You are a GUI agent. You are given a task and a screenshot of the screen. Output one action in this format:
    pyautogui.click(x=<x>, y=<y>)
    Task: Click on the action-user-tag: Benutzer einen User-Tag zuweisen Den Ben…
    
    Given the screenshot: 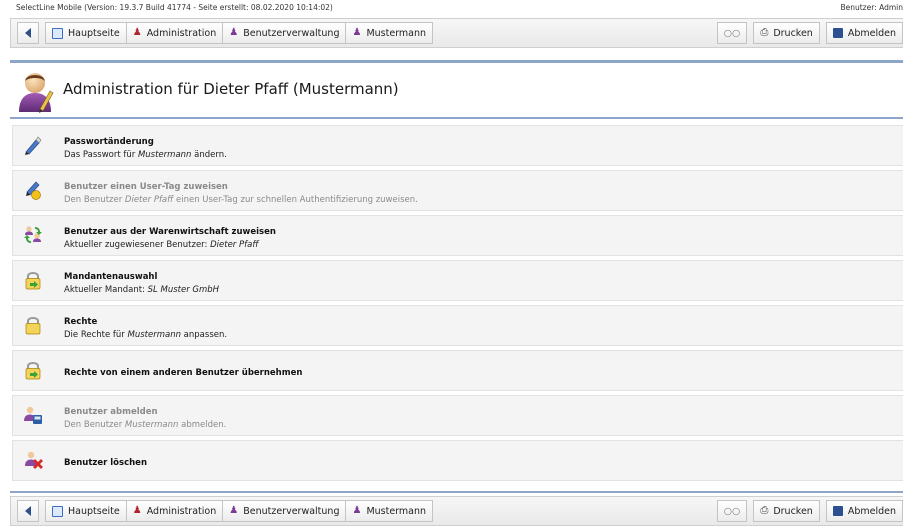 What is the action you would take?
    pyautogui.click(x=457, y=190)
    